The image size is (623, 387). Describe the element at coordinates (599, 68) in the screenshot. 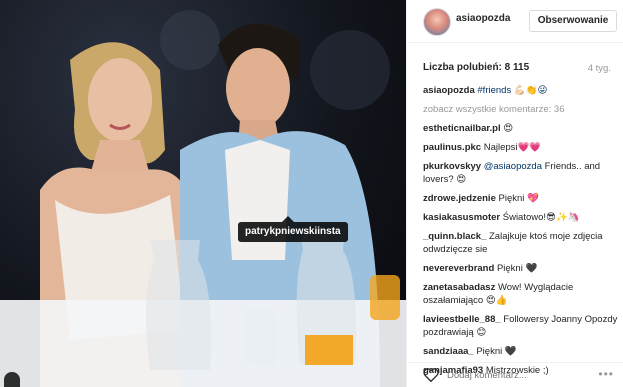

I see `post-time: 4 tyg.` at that location.